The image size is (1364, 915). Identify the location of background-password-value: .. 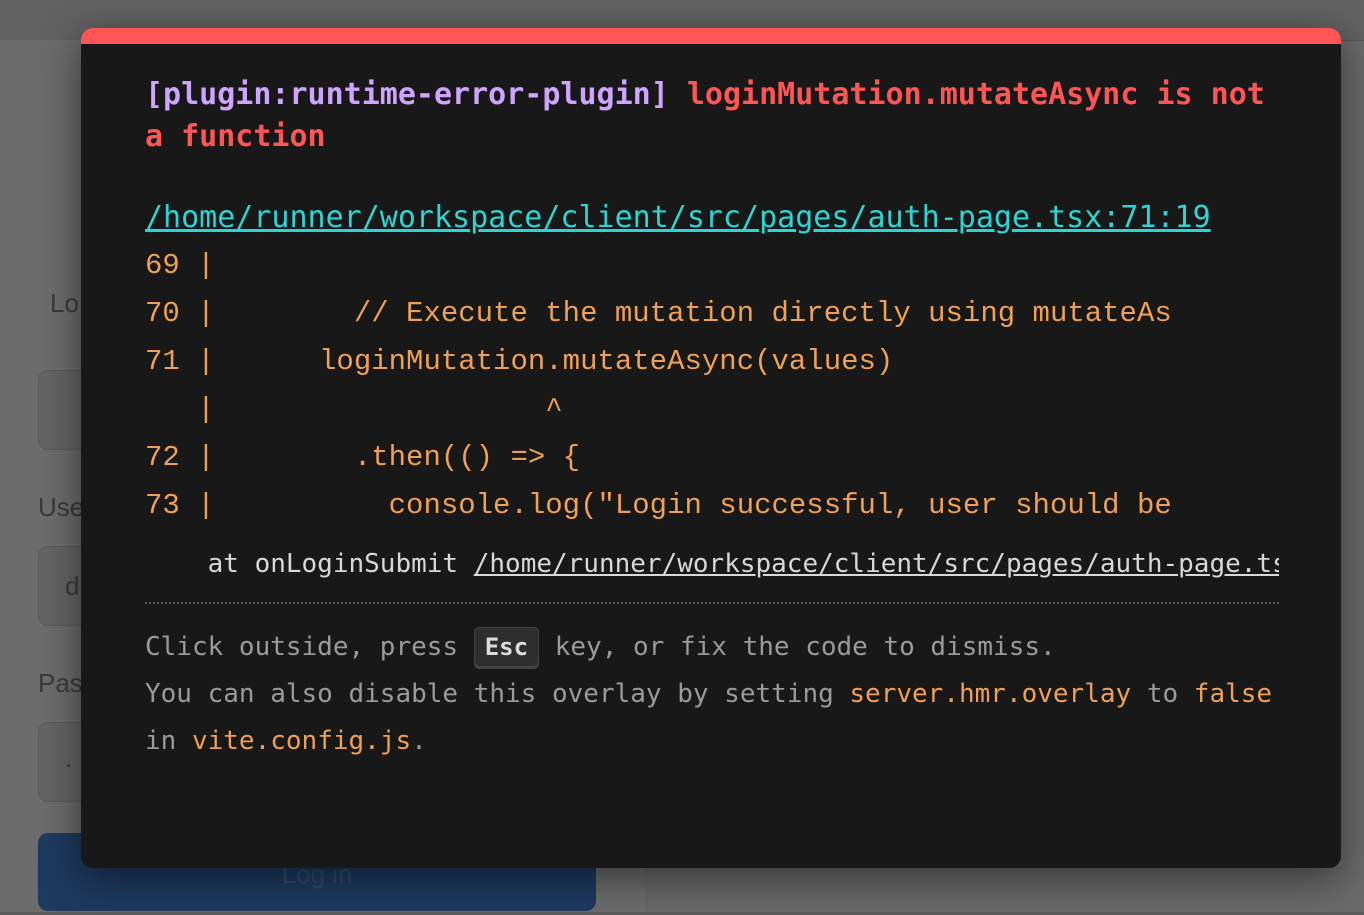
(69, 758).